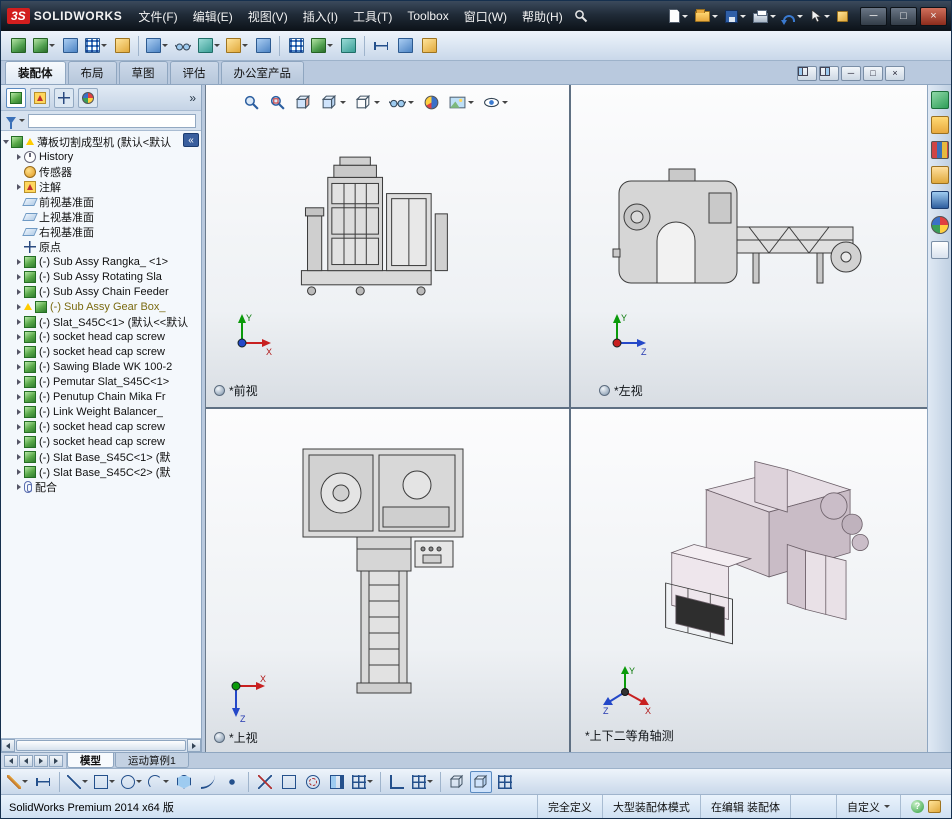  What do you see at coordinates (265, 782) in the screenshot?
I see `trim-entities-tool` at bounding box center [265, 782].